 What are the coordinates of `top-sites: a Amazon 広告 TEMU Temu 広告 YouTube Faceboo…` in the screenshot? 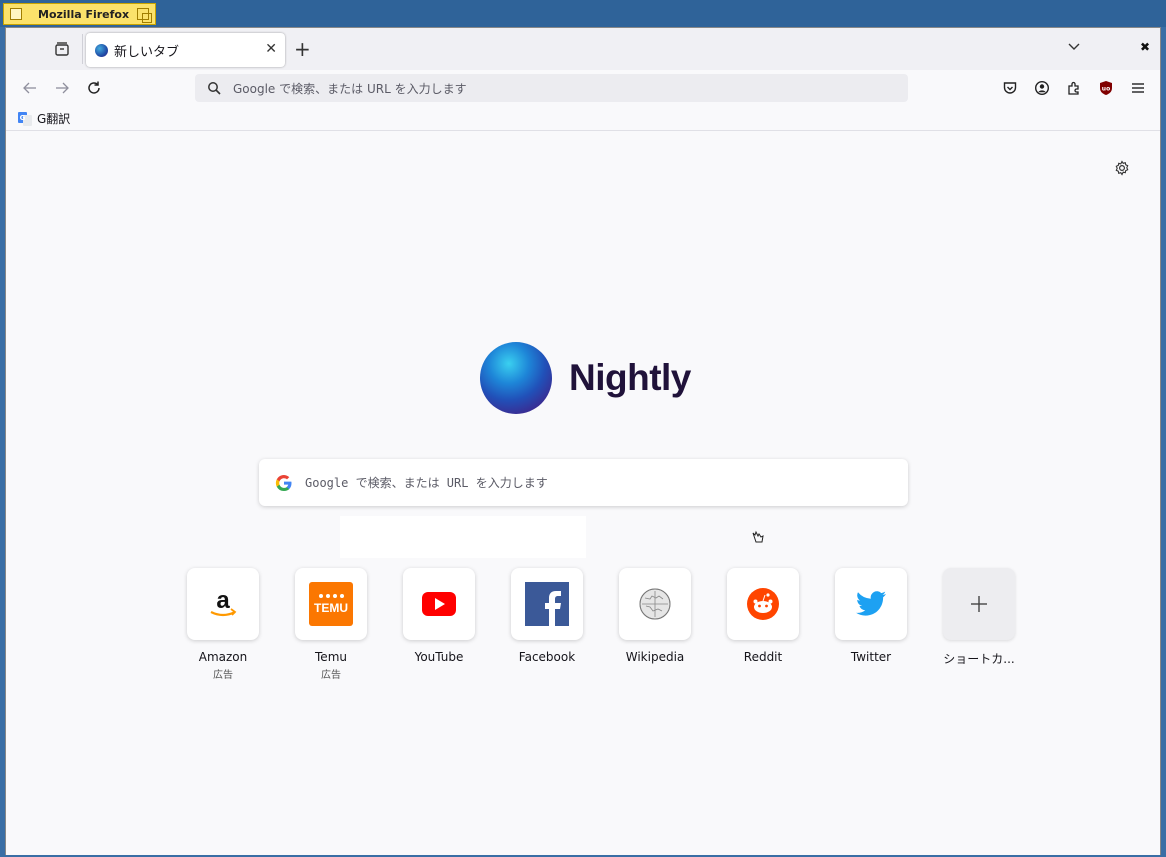 It's located at (601, 624).